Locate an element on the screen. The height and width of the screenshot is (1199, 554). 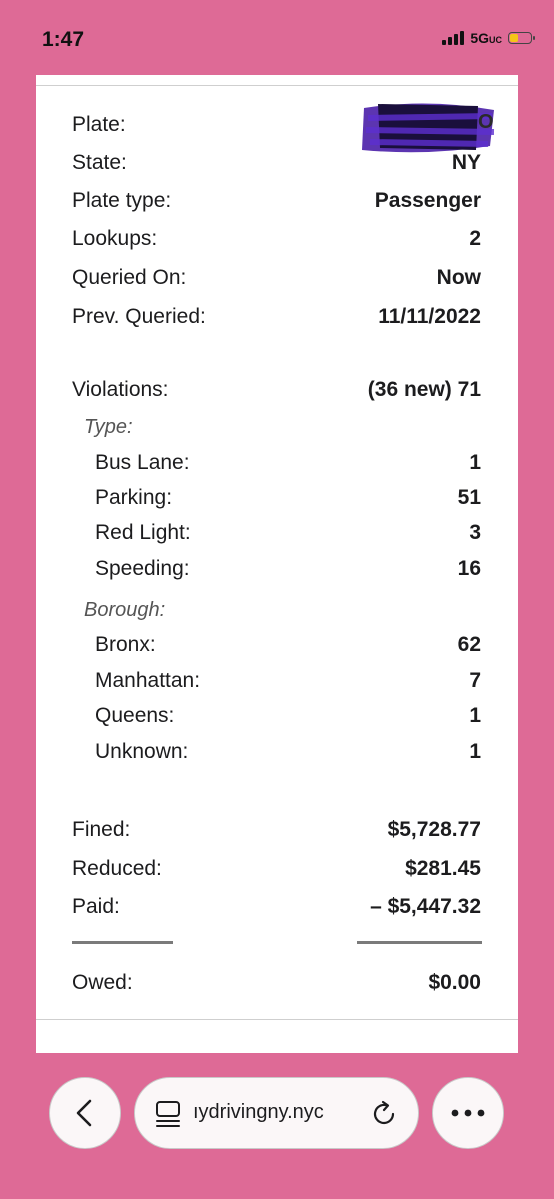
reduced-row: Reduced: $281.45 is located at coordinates (276, 869).